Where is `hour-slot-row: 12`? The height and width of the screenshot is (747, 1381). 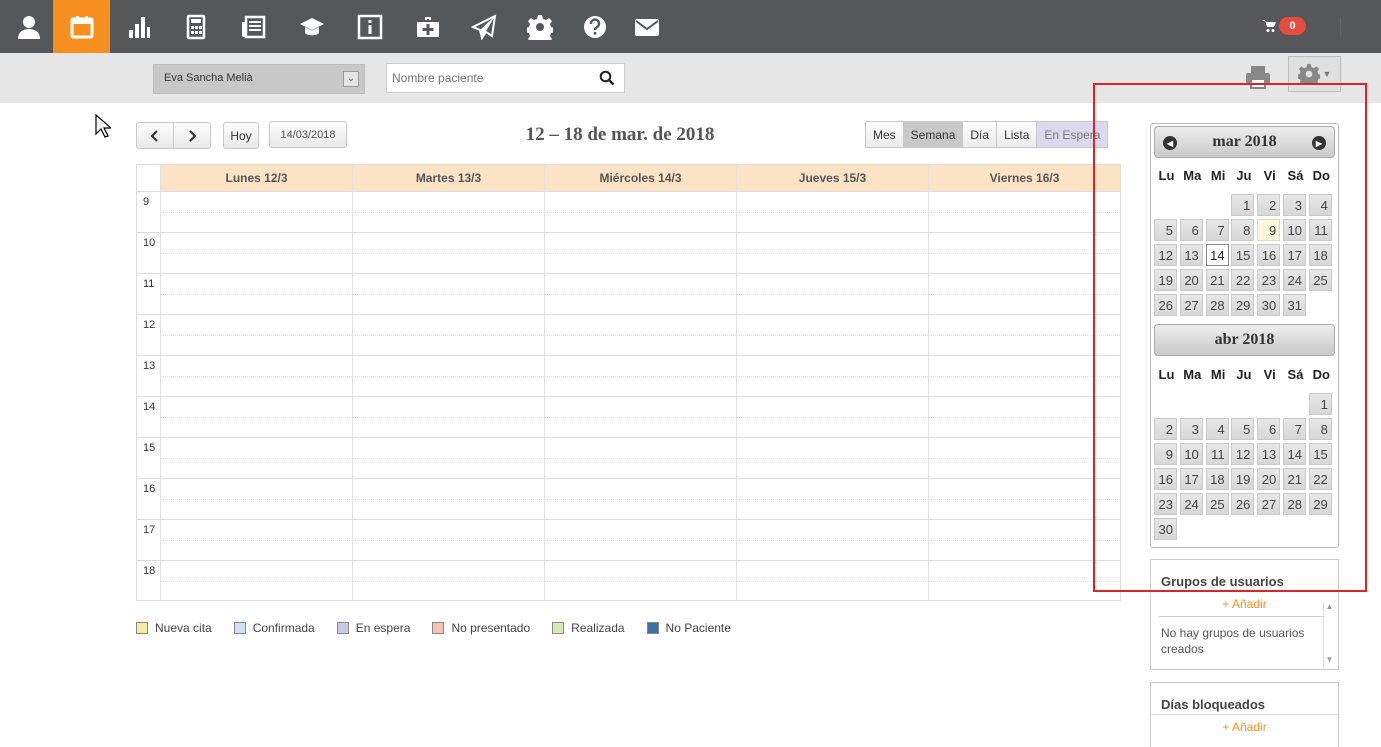
hour-slot-row: 12 is located at coordinates (628, 334).